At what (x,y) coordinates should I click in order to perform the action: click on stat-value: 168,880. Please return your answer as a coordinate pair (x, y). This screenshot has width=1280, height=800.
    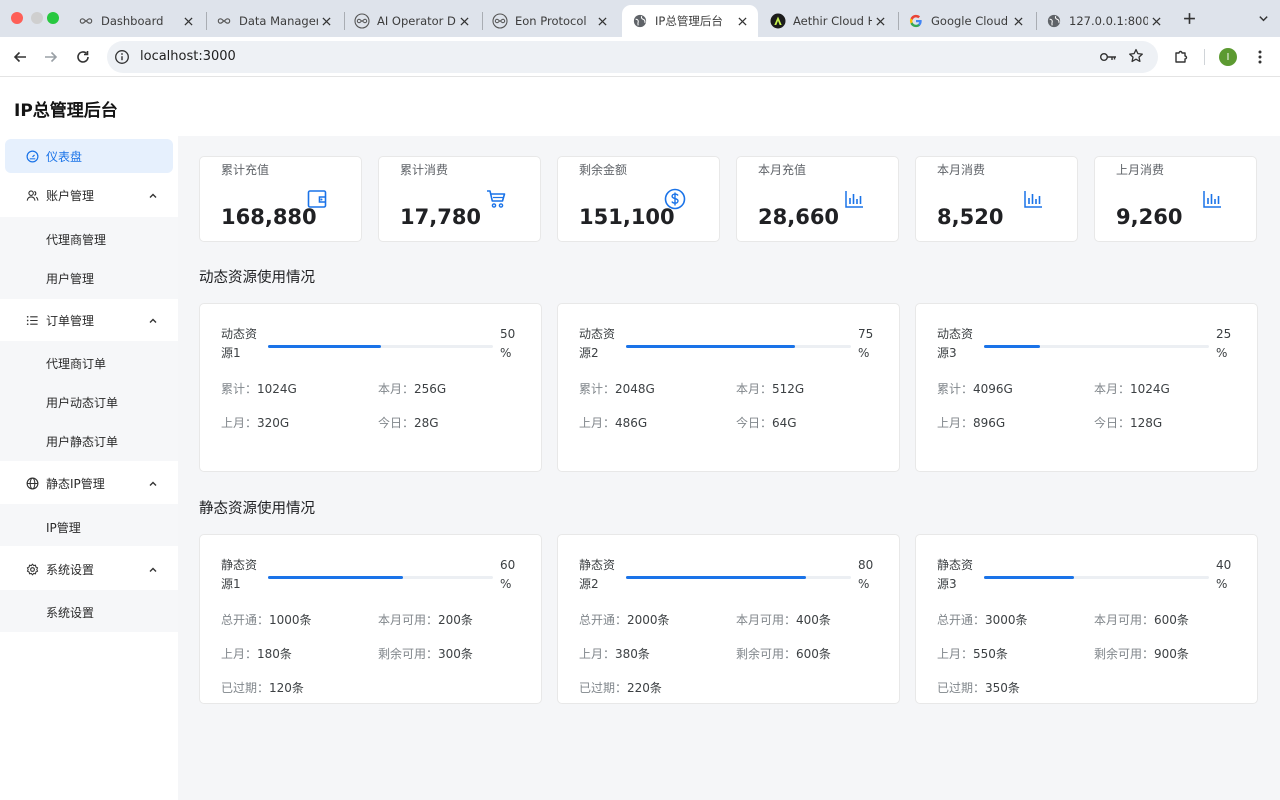
    Looking at the image, I should click on (269, 217).